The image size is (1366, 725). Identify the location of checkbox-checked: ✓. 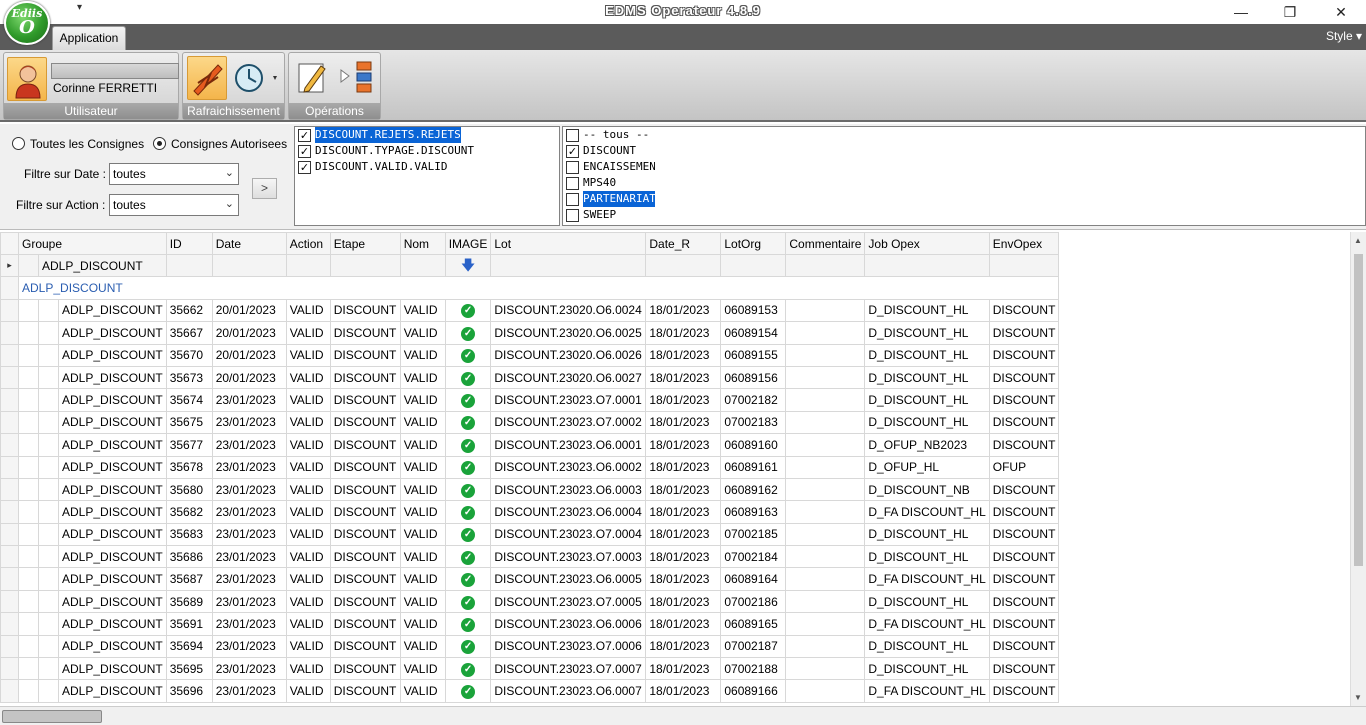
(304, 151).